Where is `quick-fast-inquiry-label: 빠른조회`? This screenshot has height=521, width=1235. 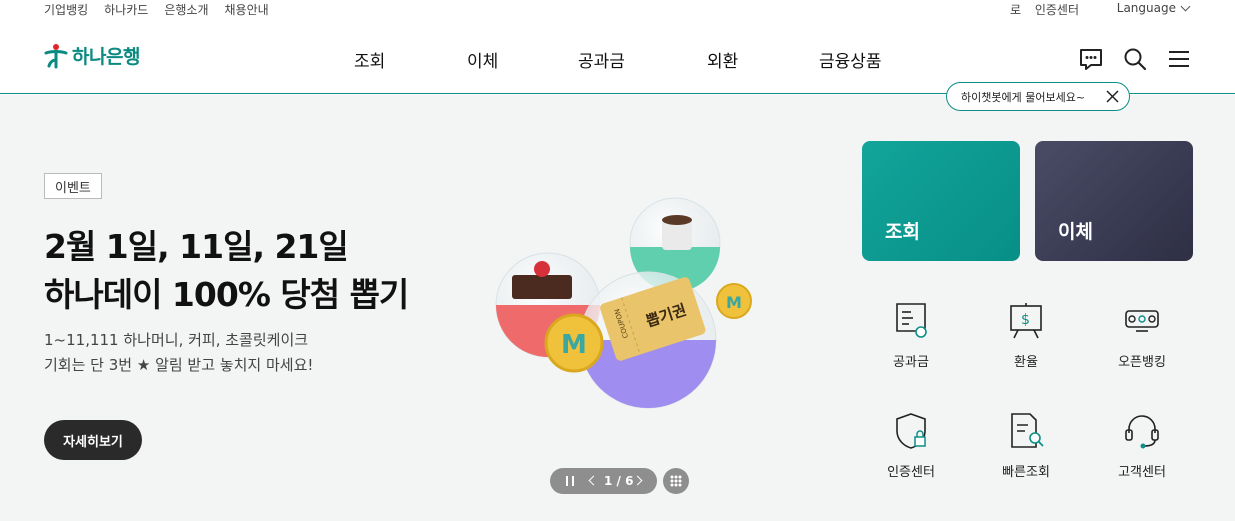
quick-fast-inquiry-label: 빠른조회 is located at coordinates (1026, 472).